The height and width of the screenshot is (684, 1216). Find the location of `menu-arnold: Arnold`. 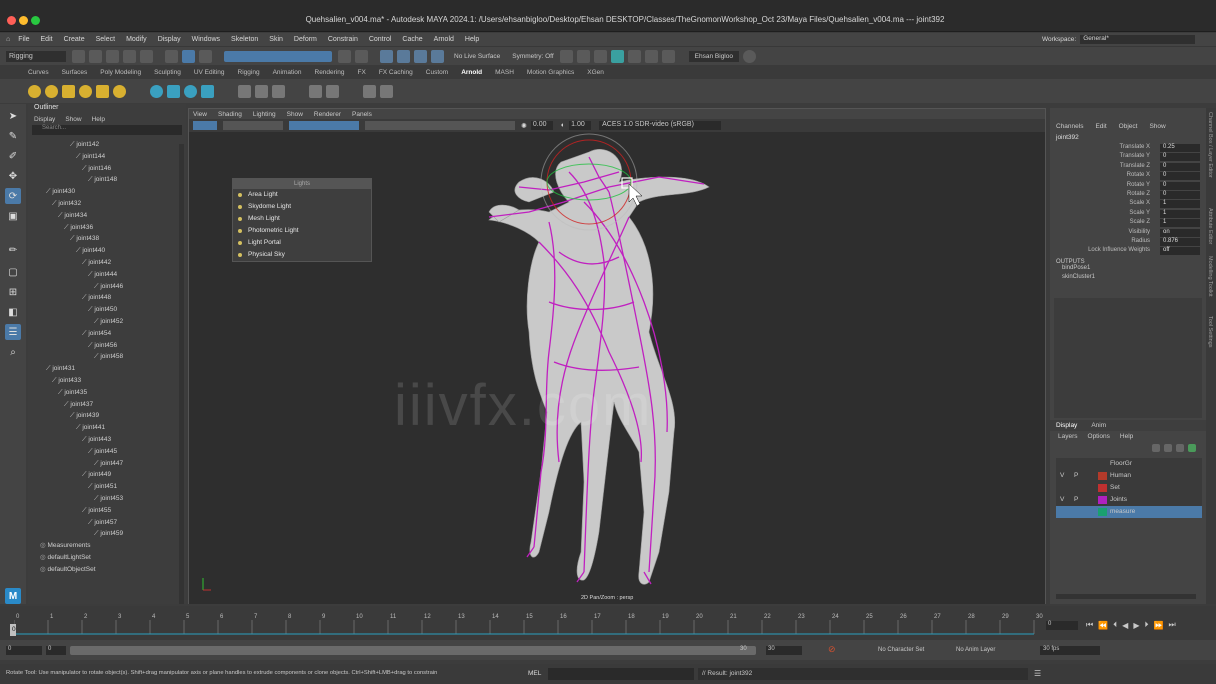

menu-arnold: Arnold is located at coordinates (444, 39).